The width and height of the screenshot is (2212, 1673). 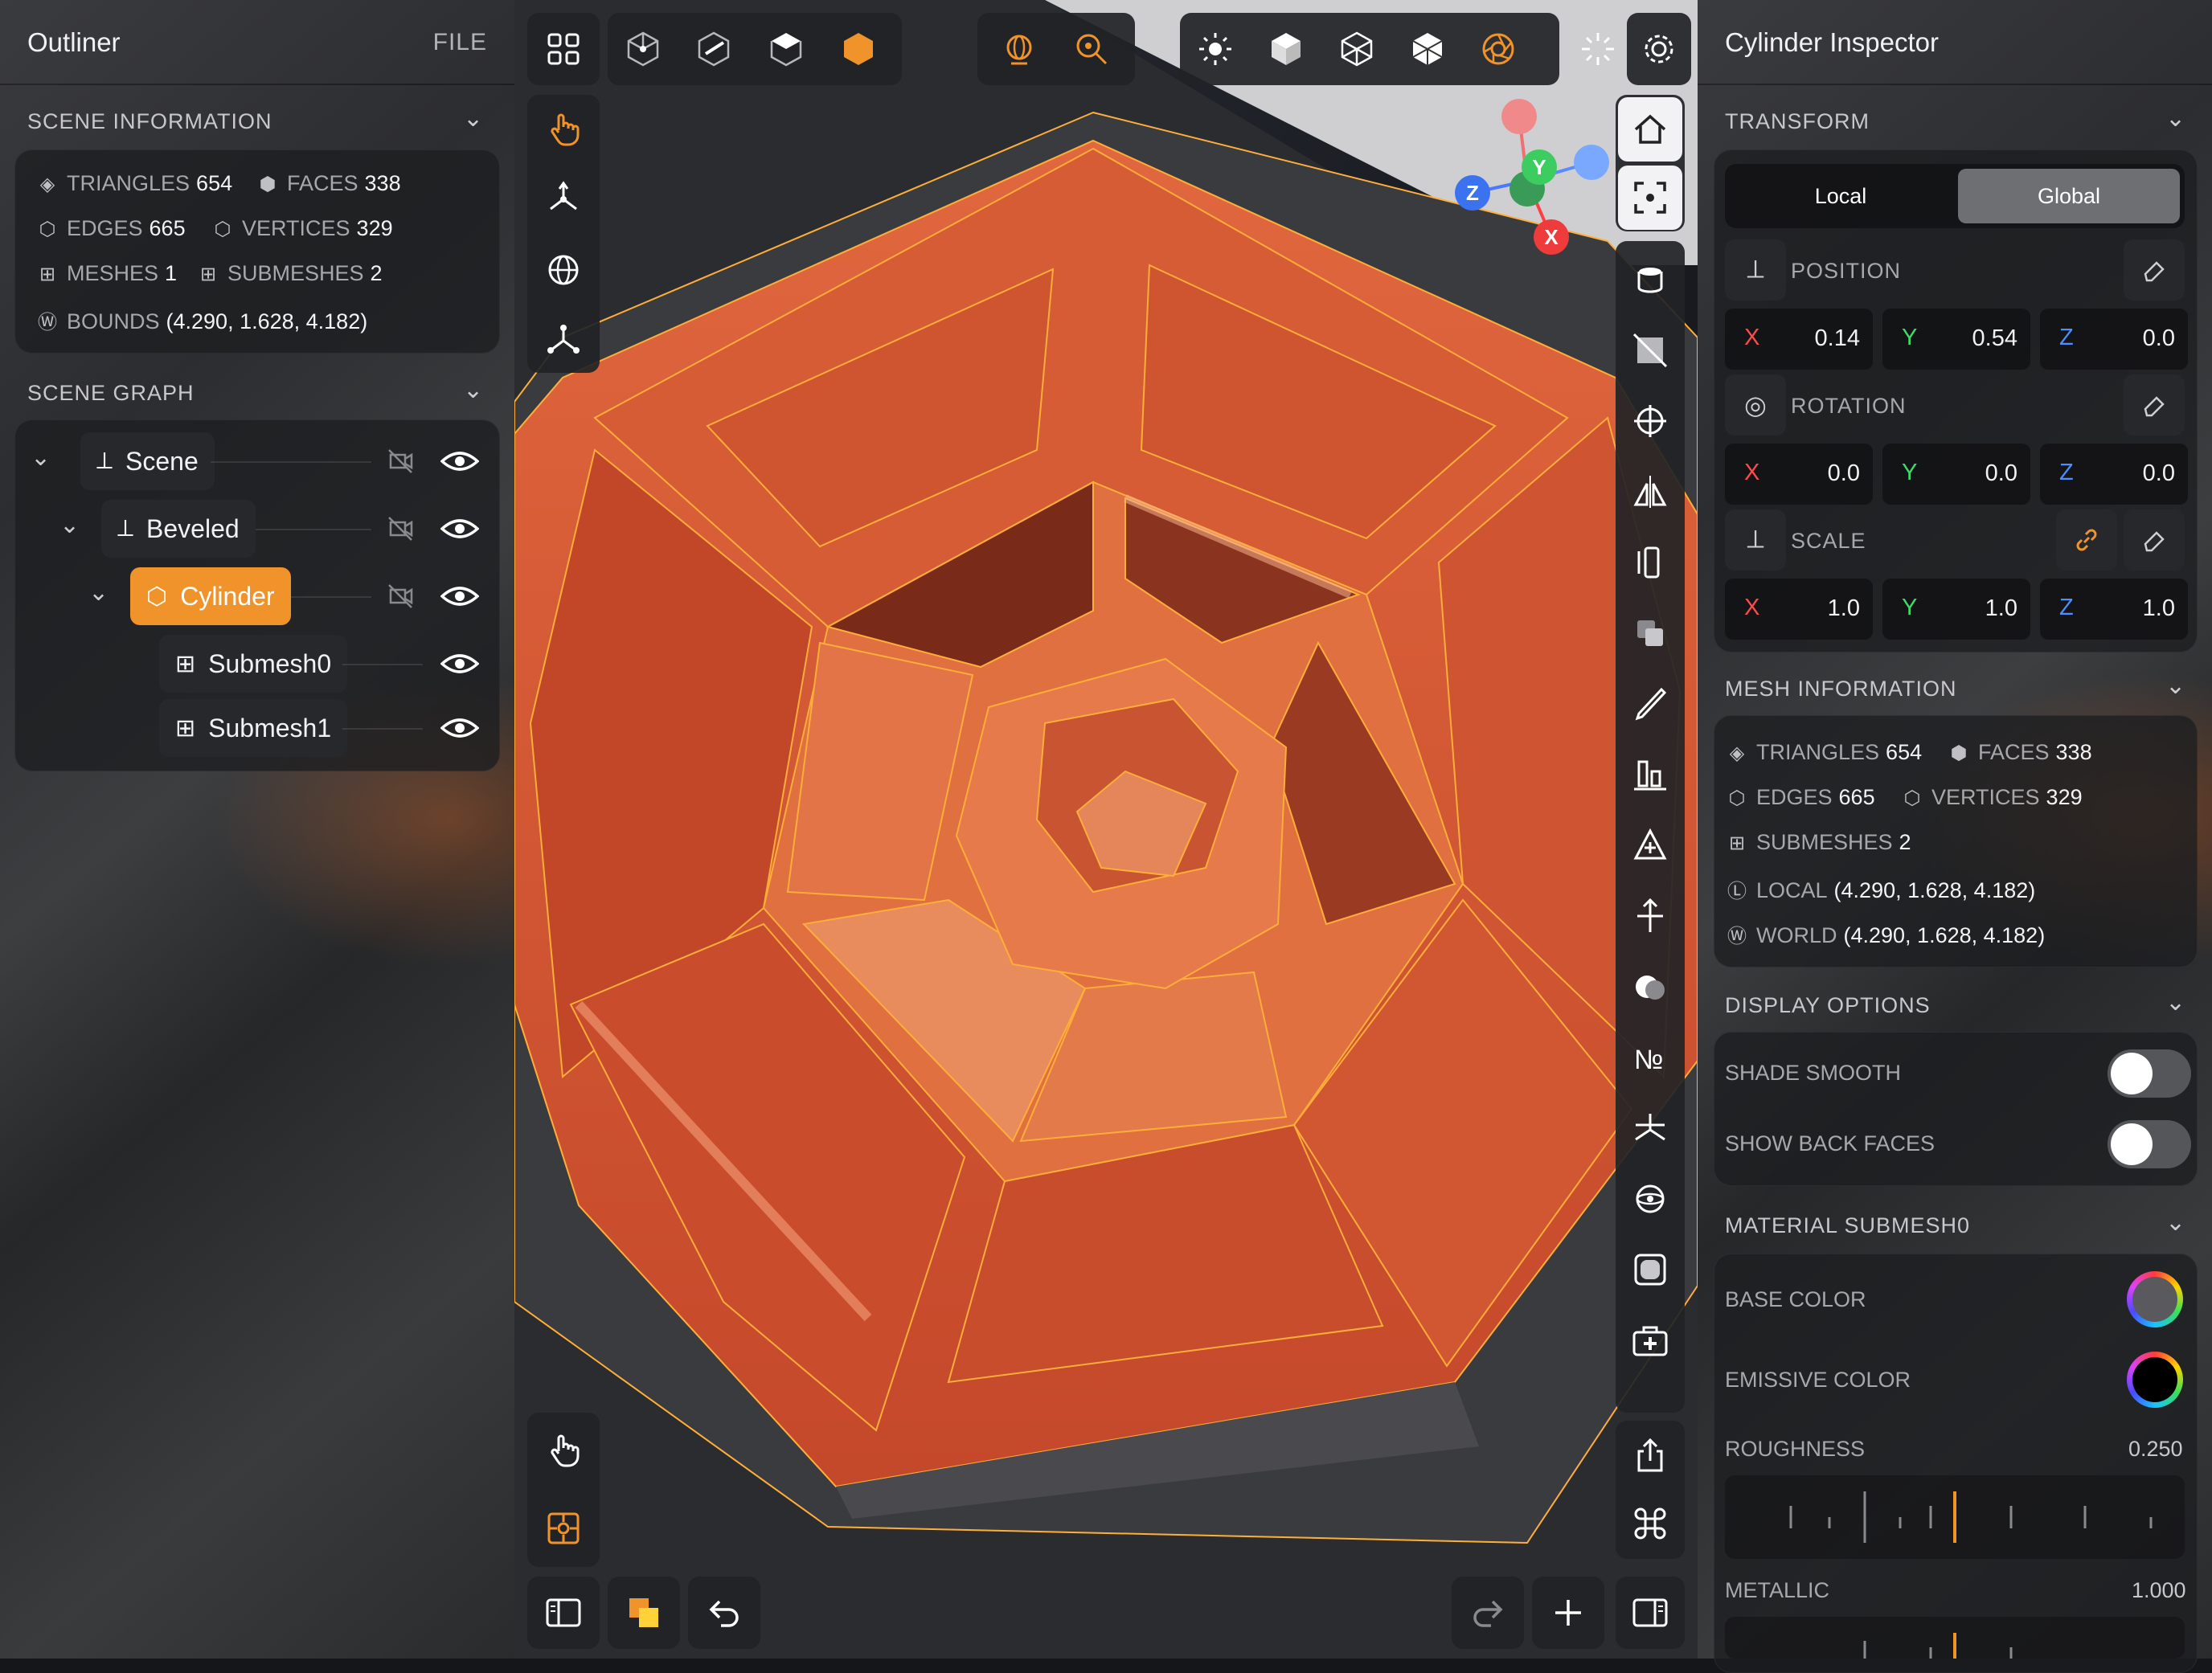 I want to click on layers-button, so click(x=644, y=1613).